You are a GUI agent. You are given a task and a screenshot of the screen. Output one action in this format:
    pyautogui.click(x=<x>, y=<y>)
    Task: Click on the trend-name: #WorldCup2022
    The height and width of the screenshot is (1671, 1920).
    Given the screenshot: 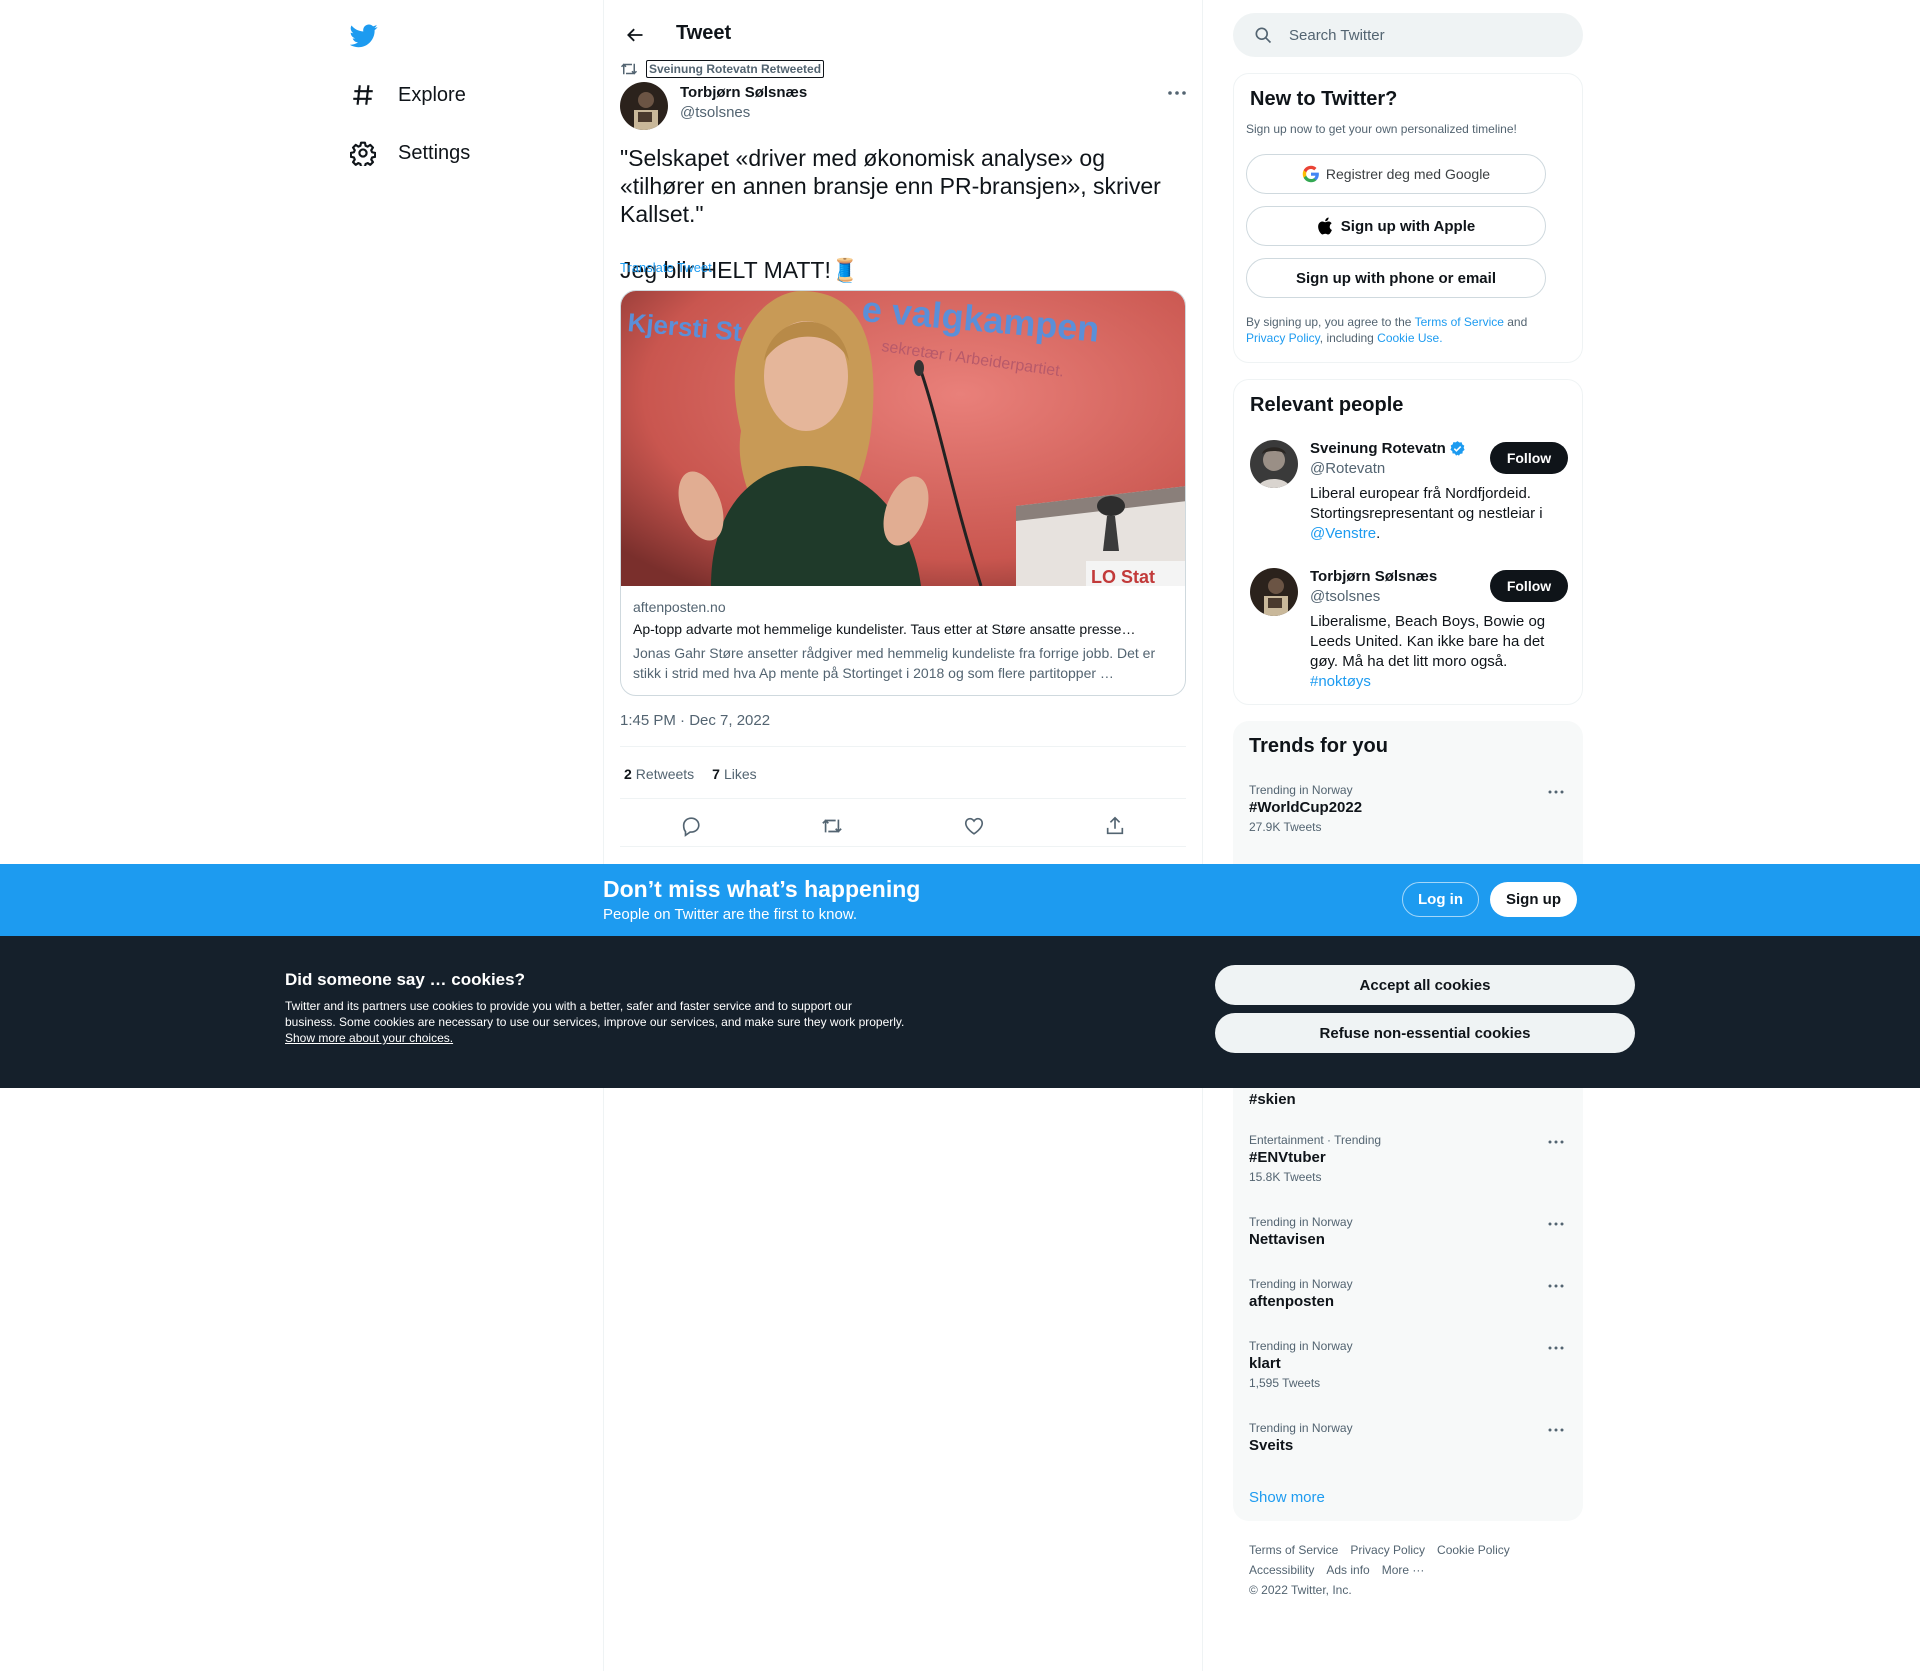 What is the action you would take?
    pyautogui.click(x=1306, y=807)
    